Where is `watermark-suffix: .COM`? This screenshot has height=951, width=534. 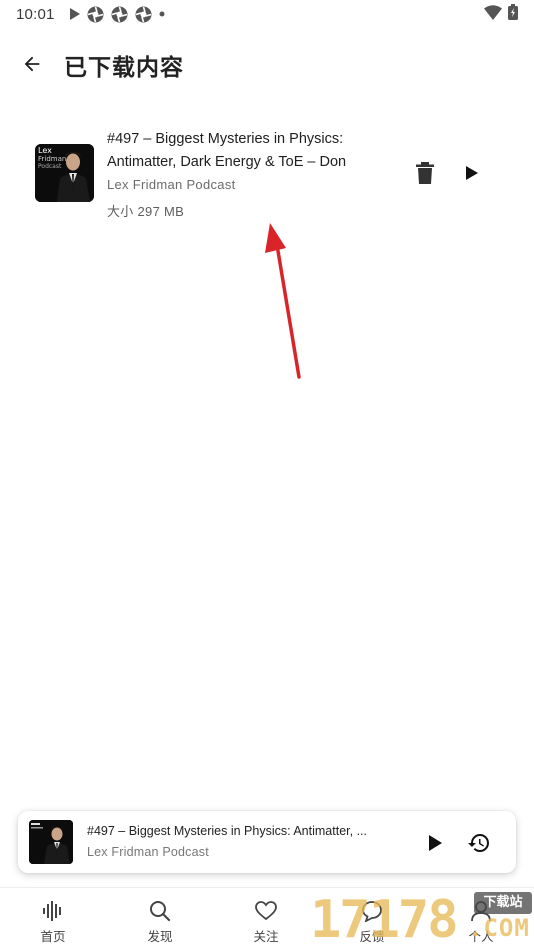 watermark-suffix: .COM is located at coordinates (499, 928).